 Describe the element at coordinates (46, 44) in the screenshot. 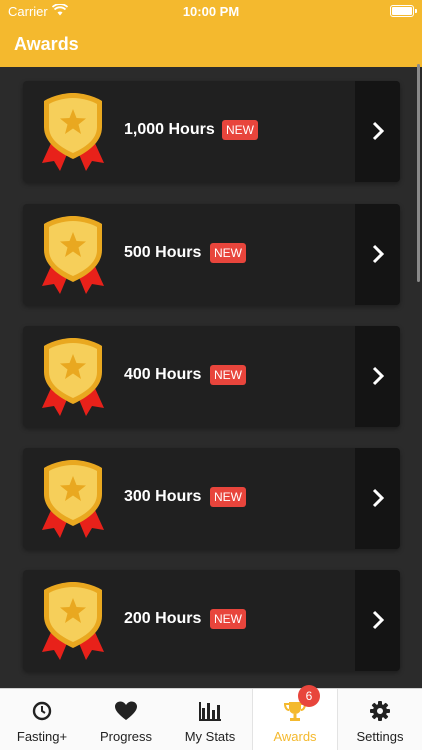

I see `page-title: Awards` at that location.